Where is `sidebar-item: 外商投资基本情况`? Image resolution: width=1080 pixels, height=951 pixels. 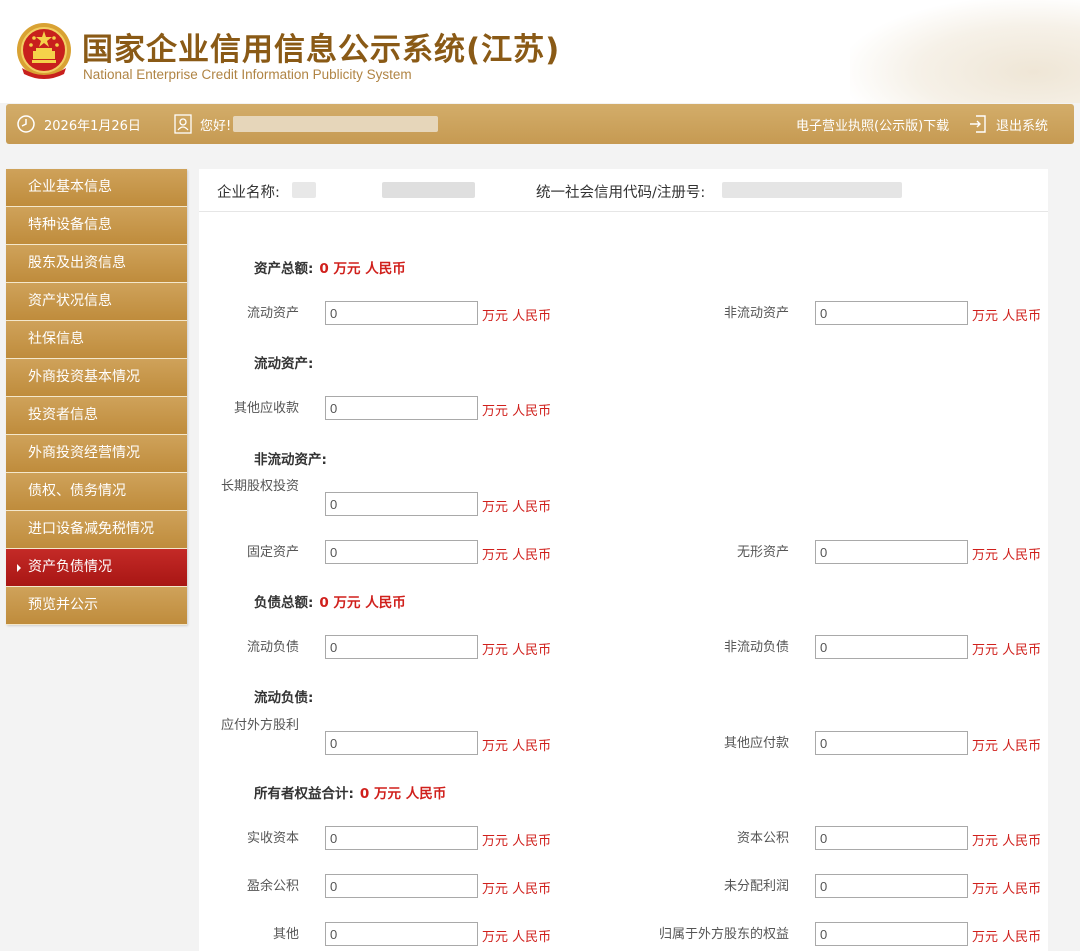 sidebar-item: 外商投资基本情况 is located at coordinates (96, 378).